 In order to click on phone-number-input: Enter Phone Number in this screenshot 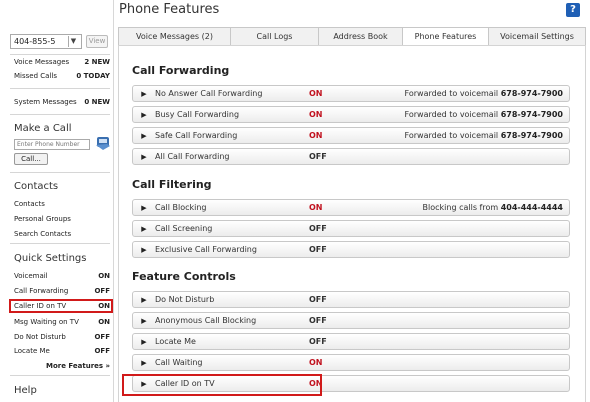, I will do `click(52, 144)`.